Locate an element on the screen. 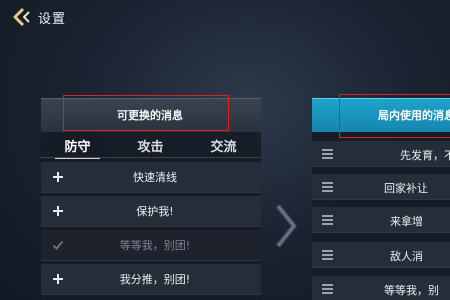 The height and width of the screenshot is (300, 450). in-game-message-row: 先发育，不 is located at coordinates (381, 154).